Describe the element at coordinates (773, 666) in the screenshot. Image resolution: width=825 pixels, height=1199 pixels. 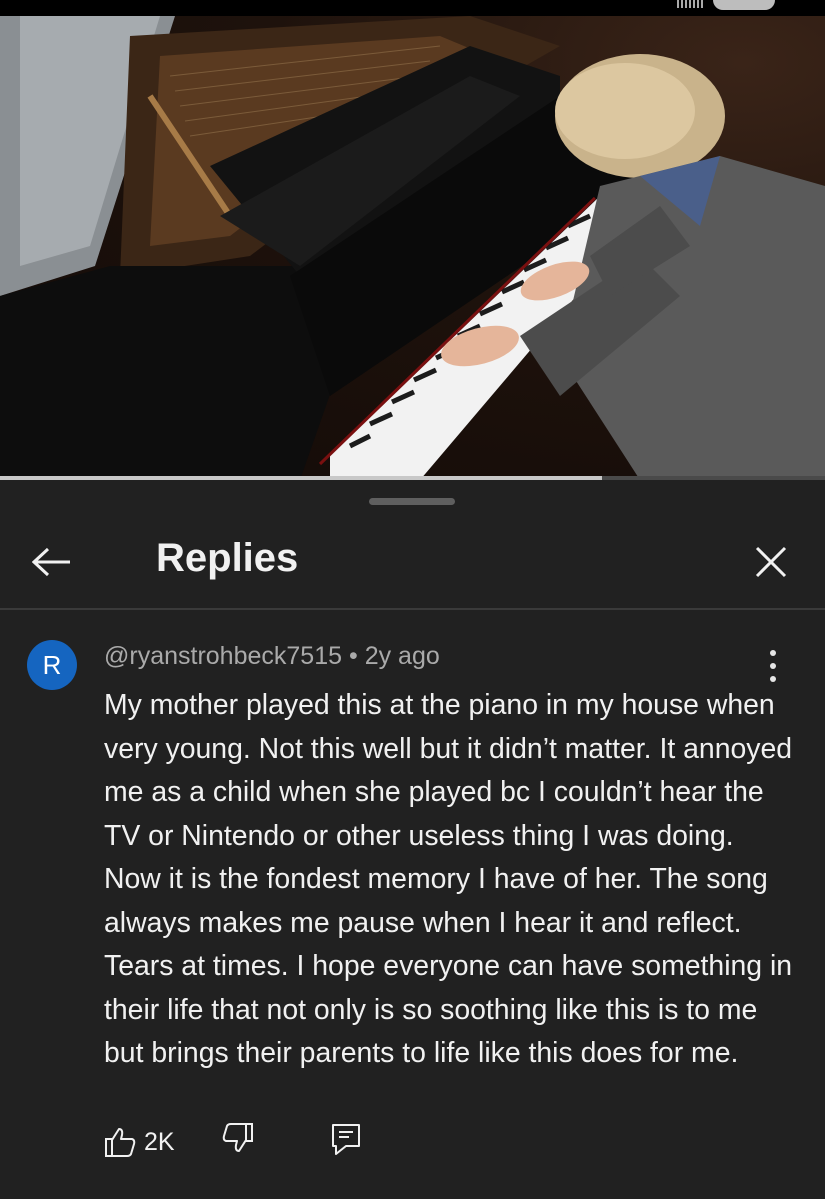
I see `more-options-button` at that location.